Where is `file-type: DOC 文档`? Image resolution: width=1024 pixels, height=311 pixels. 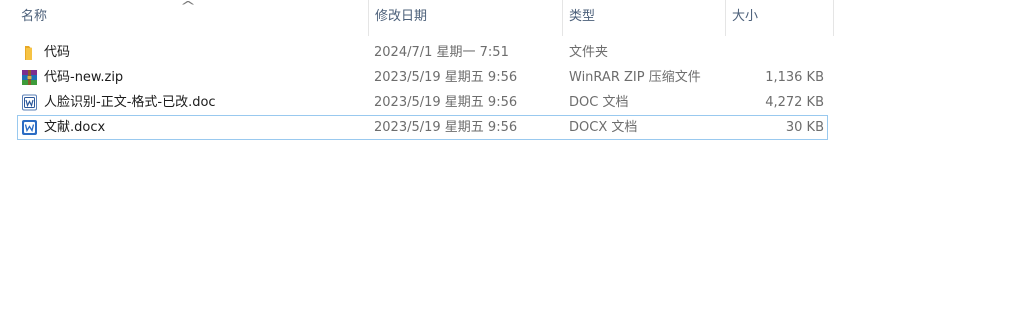
file-type: DOC 文档 is located at coordinates (599, 102).